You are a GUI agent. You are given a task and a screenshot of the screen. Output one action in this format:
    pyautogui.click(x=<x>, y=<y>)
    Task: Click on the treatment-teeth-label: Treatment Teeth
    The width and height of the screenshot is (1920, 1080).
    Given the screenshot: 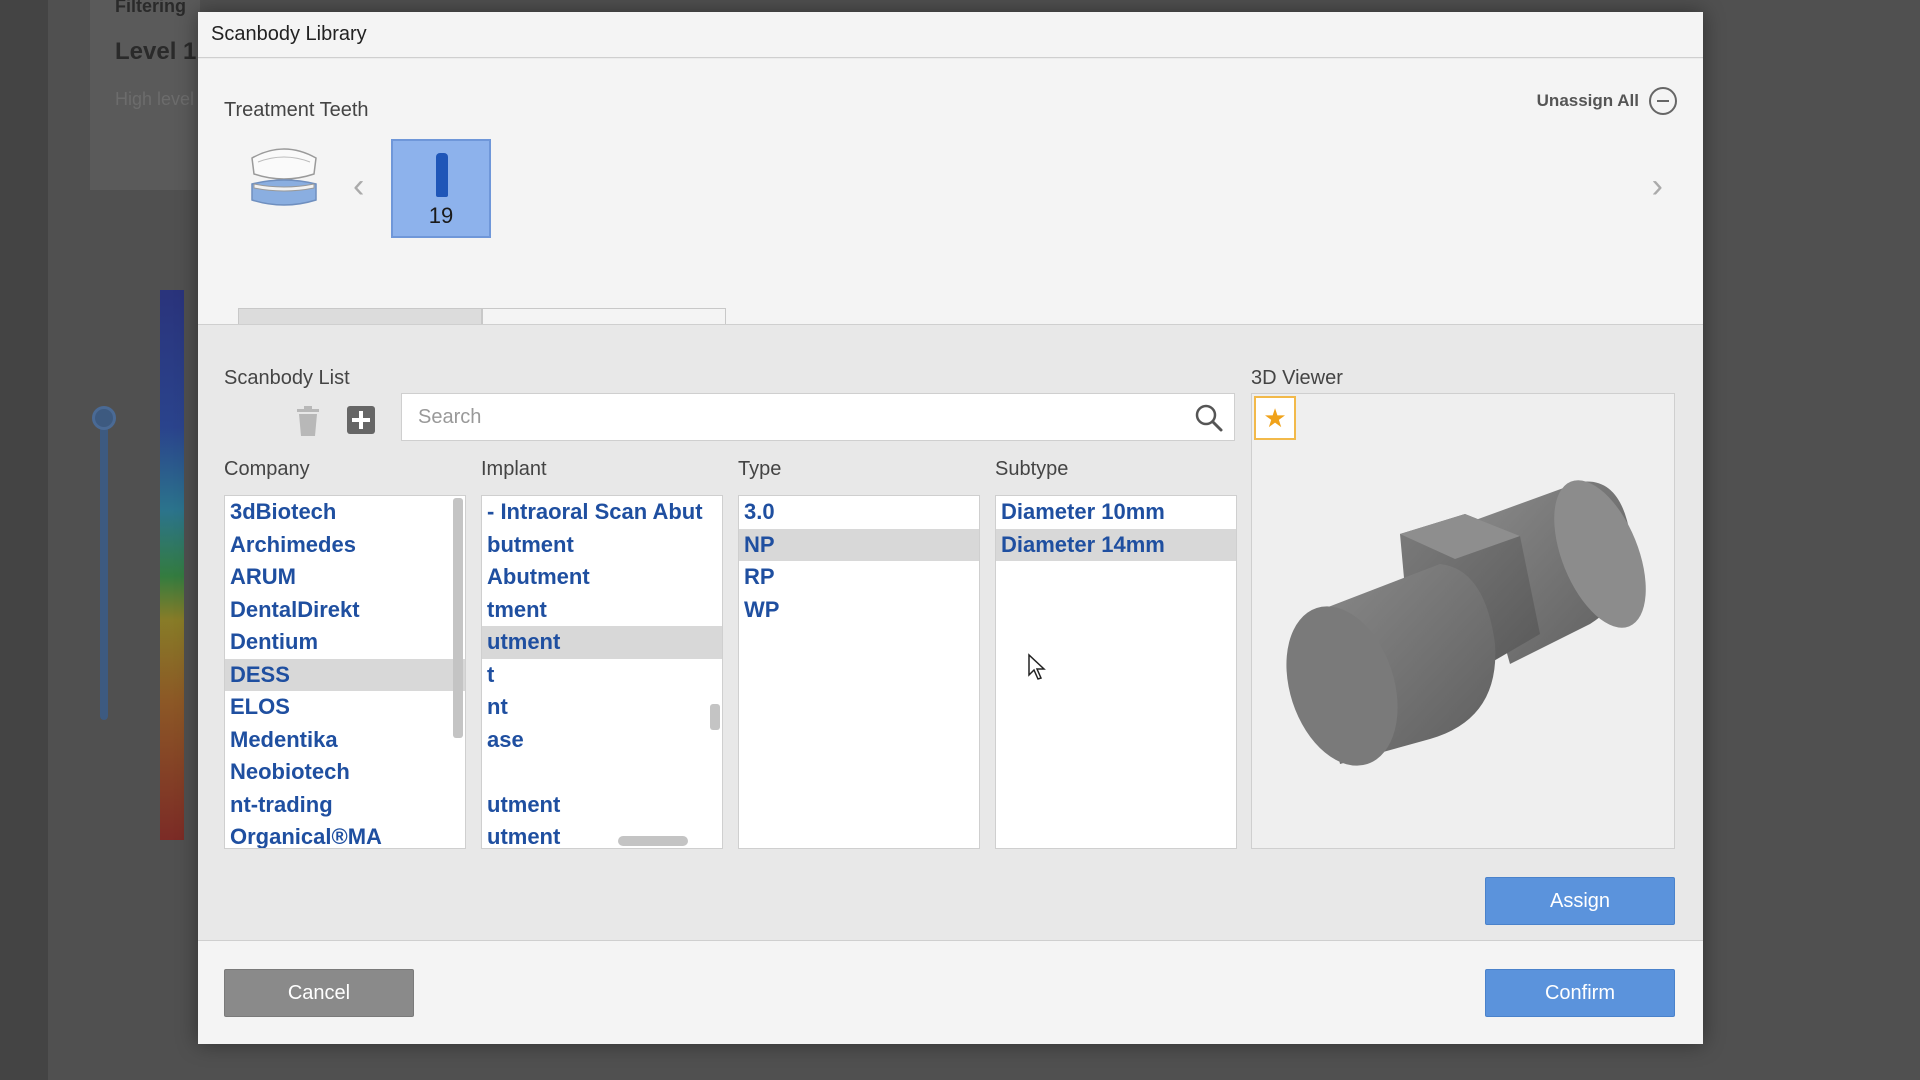 What is the action you would take?
    pyautogui.click(x=296, y=110)
    